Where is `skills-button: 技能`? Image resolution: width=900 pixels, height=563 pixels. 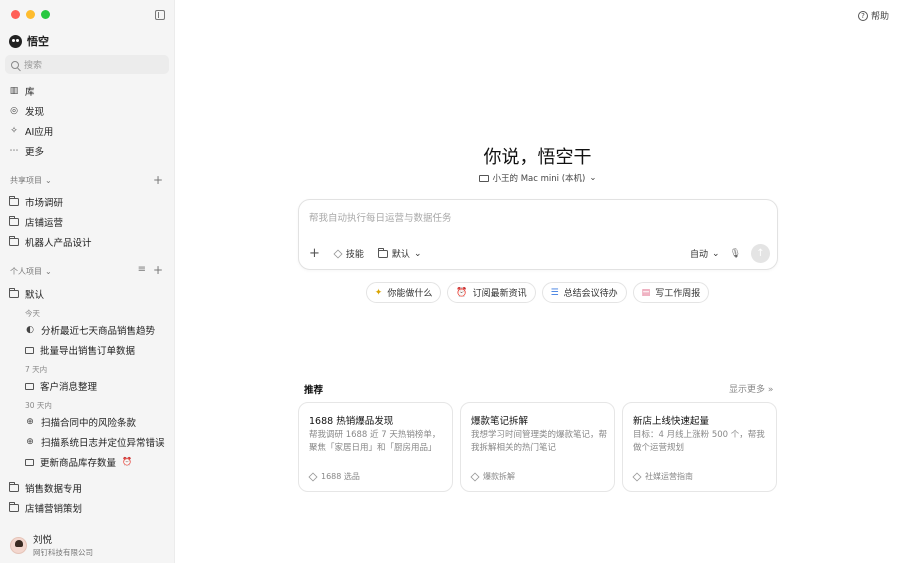
skills-button: 技能 is located at coordinates (348, 253).